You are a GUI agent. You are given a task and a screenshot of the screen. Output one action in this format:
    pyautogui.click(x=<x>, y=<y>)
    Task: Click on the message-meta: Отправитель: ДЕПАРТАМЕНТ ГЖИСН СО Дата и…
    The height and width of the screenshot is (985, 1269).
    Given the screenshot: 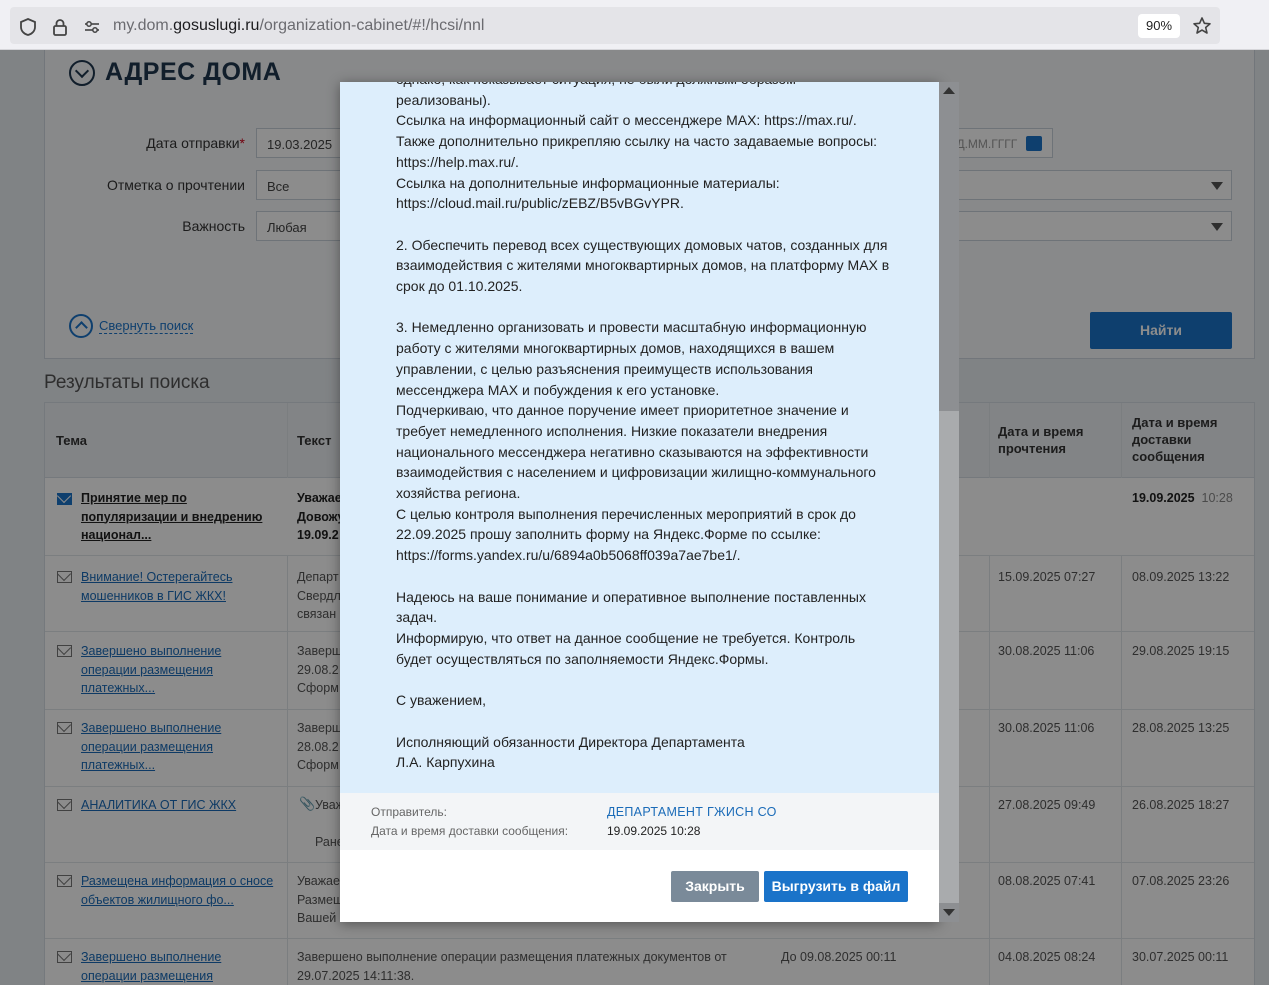 What is the action you would take?
    pyautogui.click(x=639, y=821)
    